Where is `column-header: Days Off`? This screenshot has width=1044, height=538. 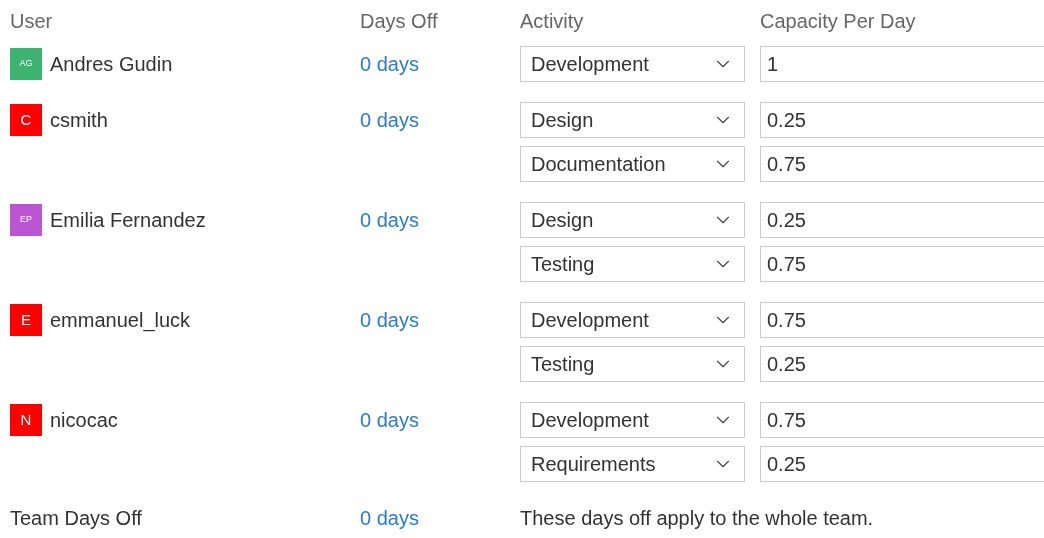
column-header: Days Off is located at coordinates (399, 21).